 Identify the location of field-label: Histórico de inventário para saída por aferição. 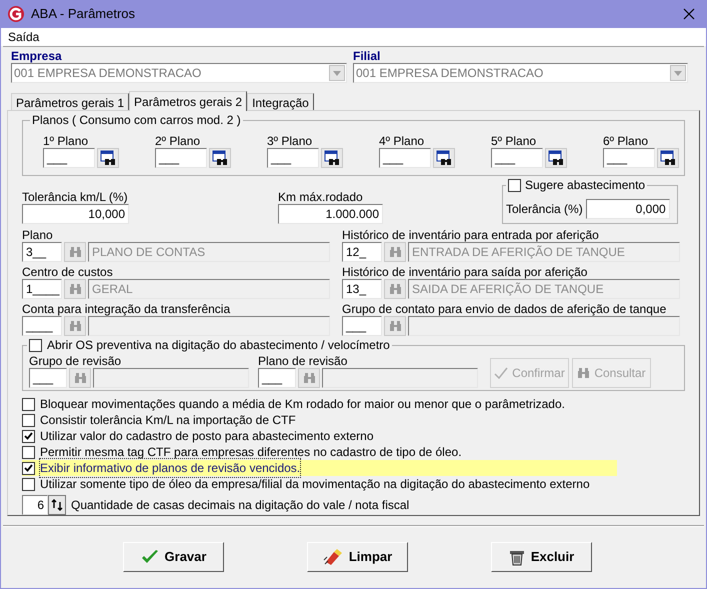
(465, 272).